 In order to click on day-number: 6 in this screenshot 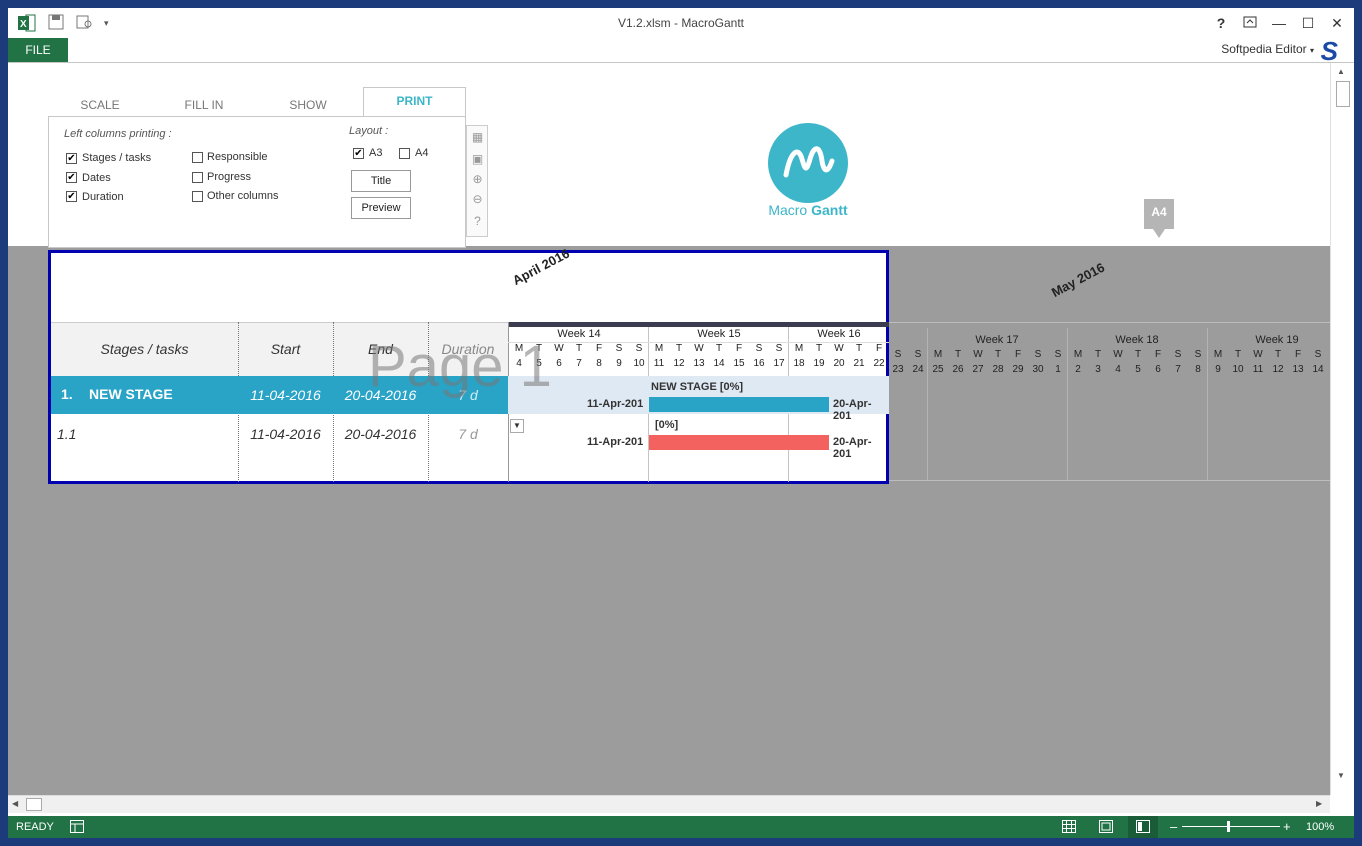, I will do `click(1158, 369)`.